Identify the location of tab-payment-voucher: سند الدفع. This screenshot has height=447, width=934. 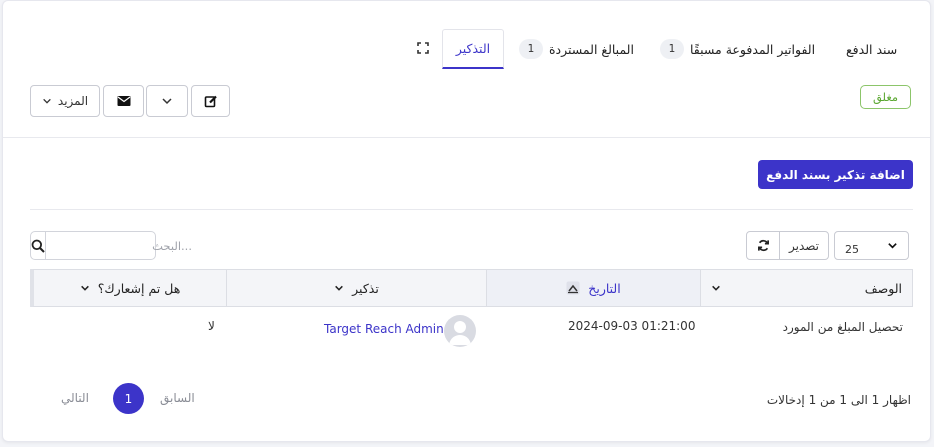
(871, 49).